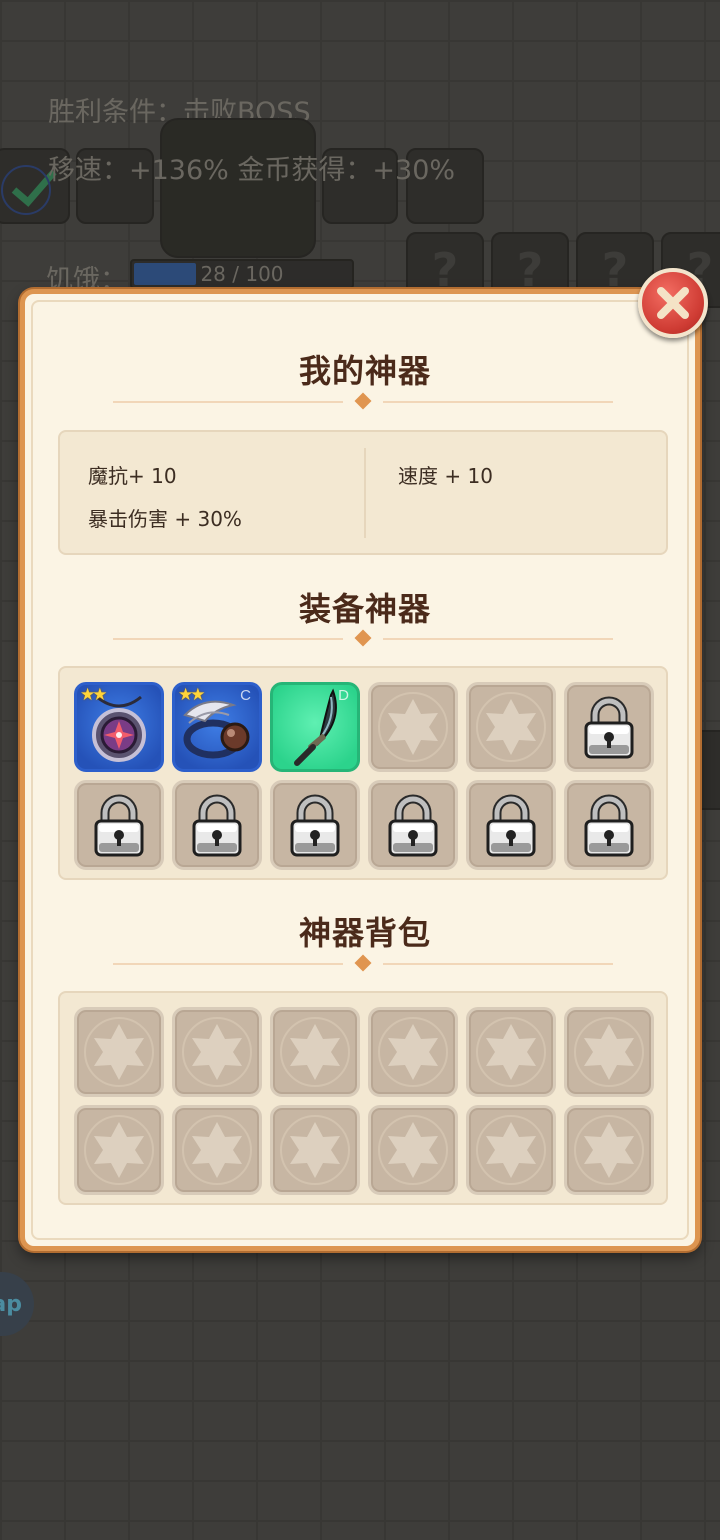  I want to click on stats-separator, so click(365, 493).